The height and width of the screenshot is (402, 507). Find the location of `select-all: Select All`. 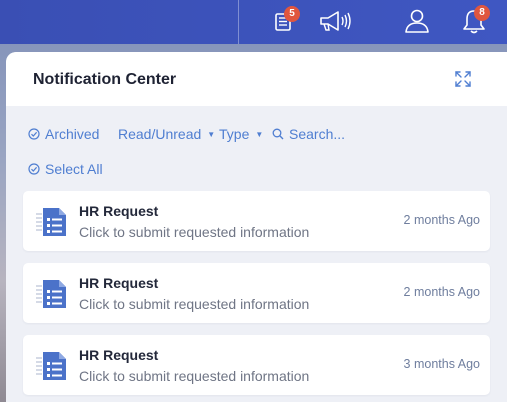

select-all: Select All is located at coordinates (65, 169).